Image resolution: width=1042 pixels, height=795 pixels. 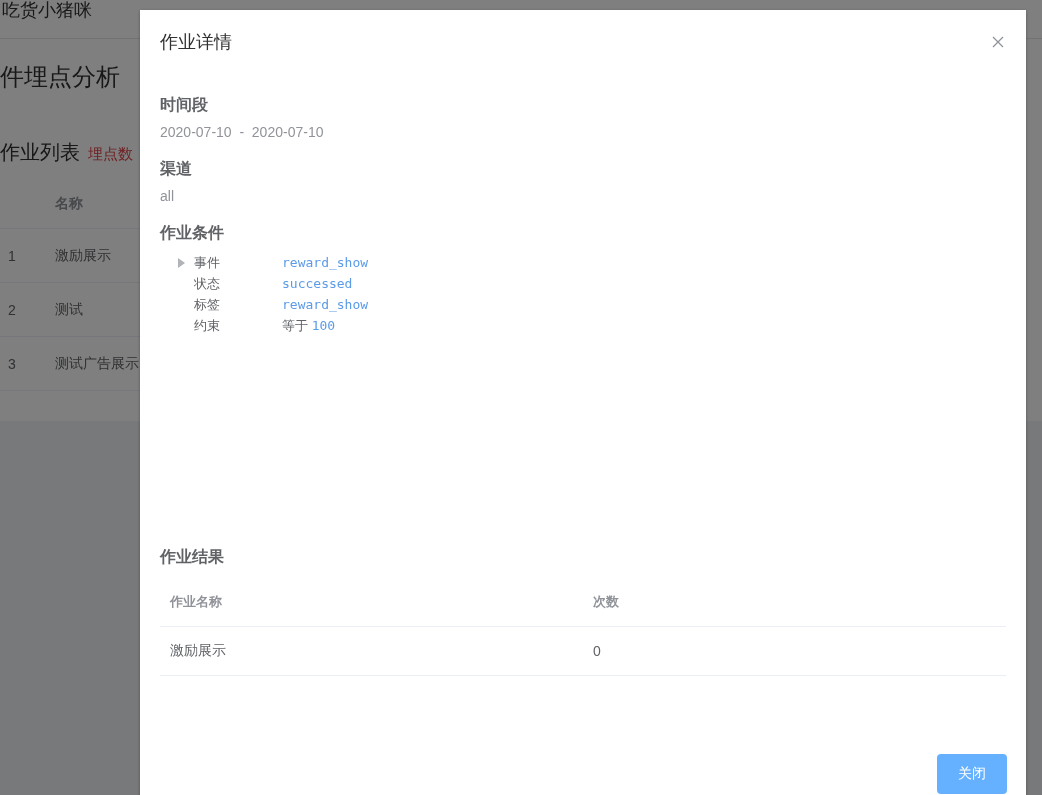 What do you see at coordinates (97, 363) in the screenshot?
I see `table-cell: 测试广告展示` at bounding box center [97, 363].